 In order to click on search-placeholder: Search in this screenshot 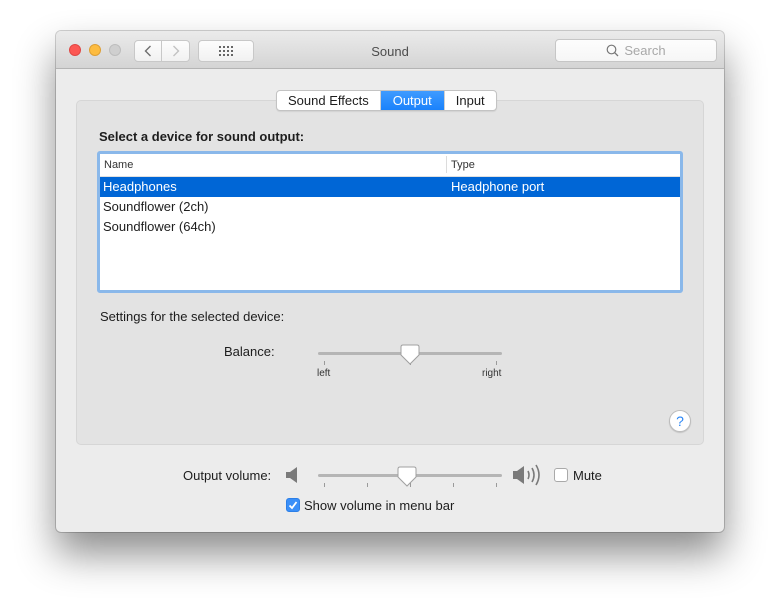, I will do `click(645, 50)`.